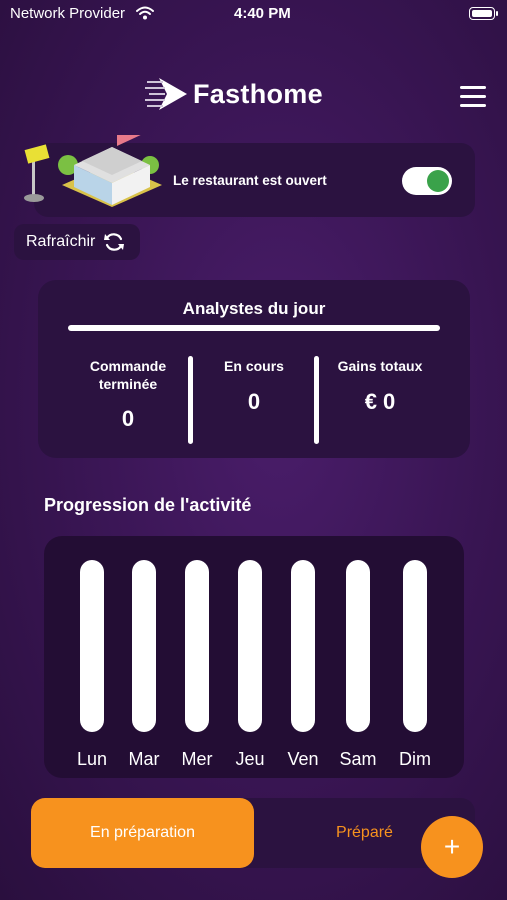 The height and width of the screenshot is (900, 507). What do you see at coordinates (92, 759) in the screenshot?
I see `day-label: Lun` at bounding box center [92, 759].